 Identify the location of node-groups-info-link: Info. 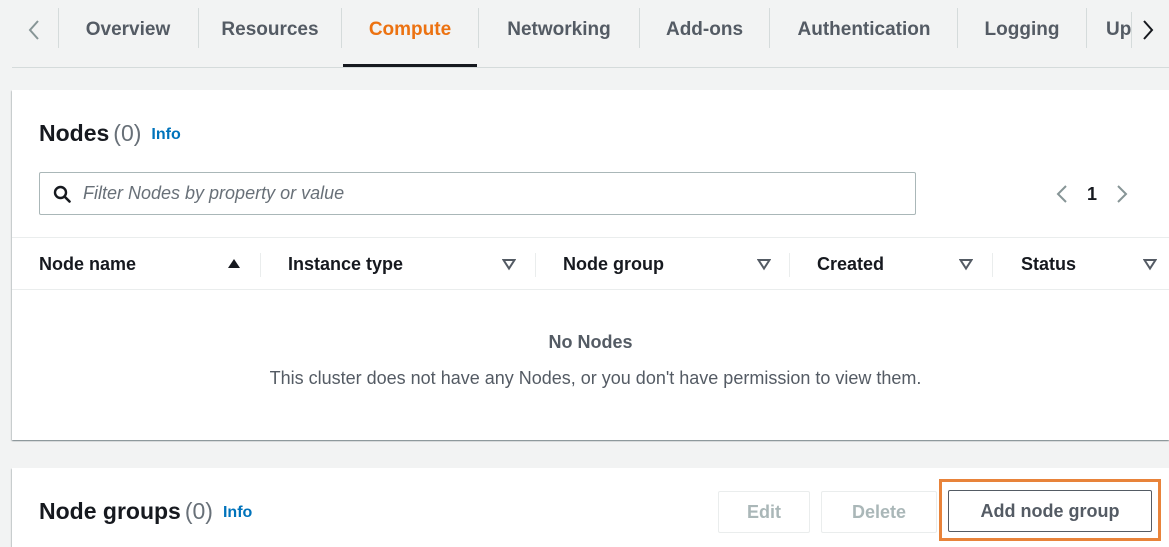
(237, 512).